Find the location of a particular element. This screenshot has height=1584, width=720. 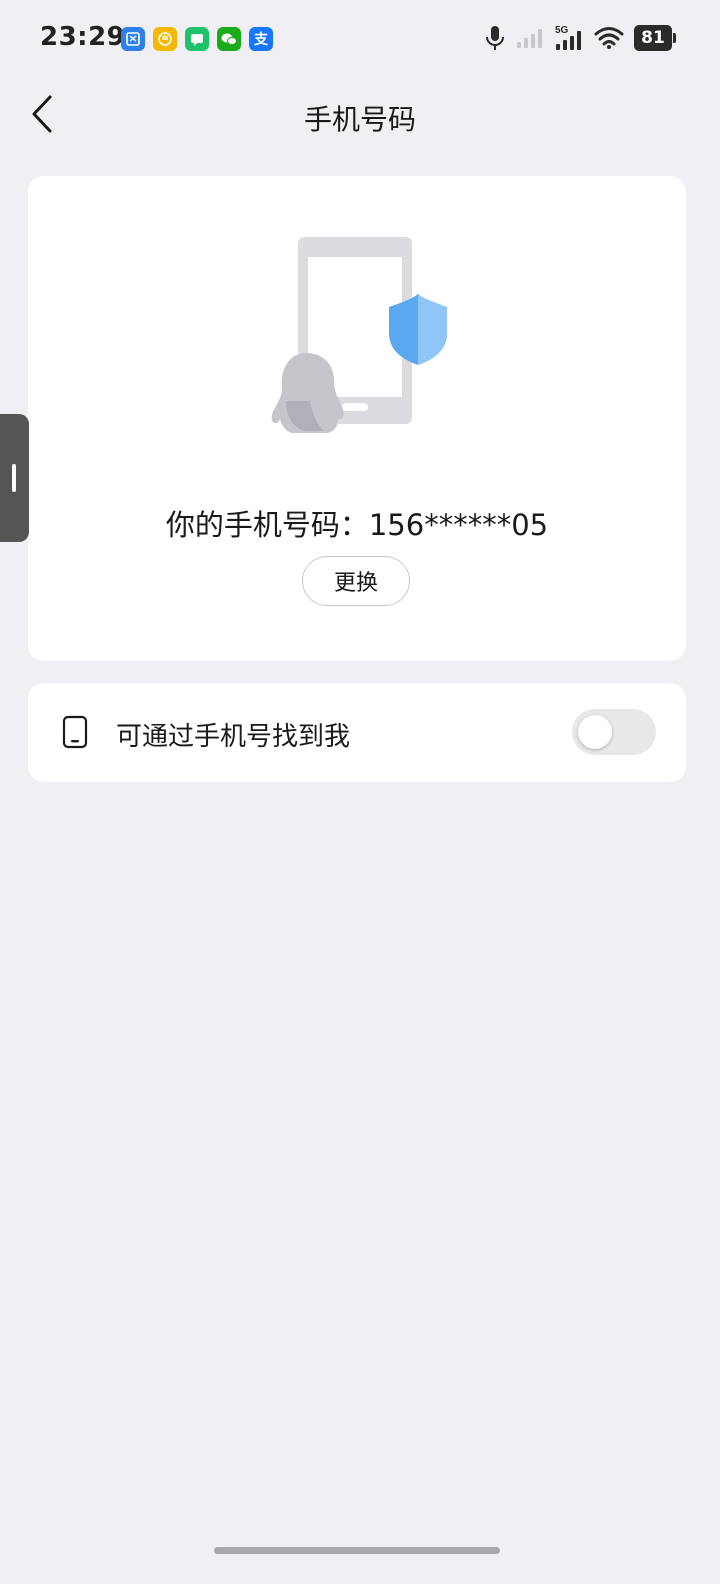

phone-security-illustration is located at coordinates (359, 335).